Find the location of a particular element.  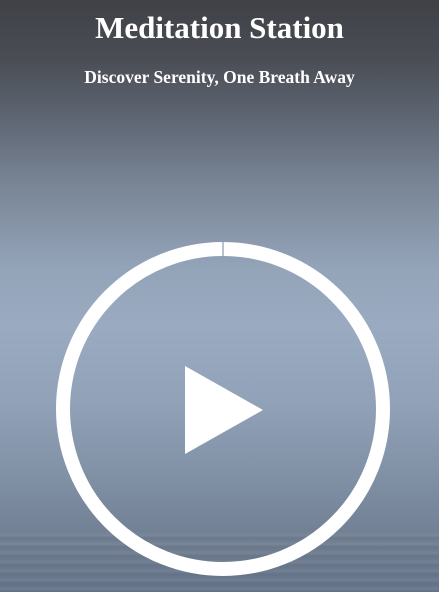

page-subtitle: Discover Serenity, One Breath Away is located at coordinates (219, 77).